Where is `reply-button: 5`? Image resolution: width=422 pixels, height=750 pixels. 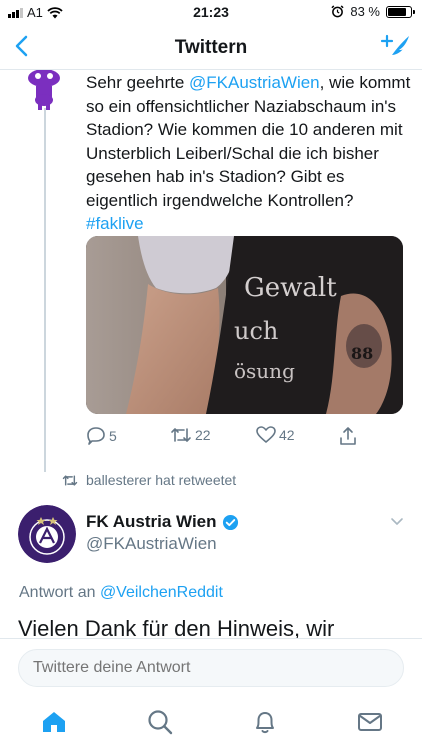 reply-button: 5 is located at coordinates (101, 436).